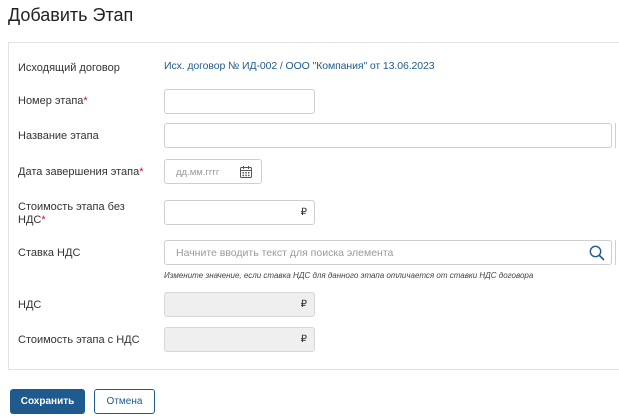 Image resolution: width=619 pixels, height=418 pixels. Describe the element at coordinates (617, 252) in the screenshot. I see `vat-rate-resize-edge` at that location.